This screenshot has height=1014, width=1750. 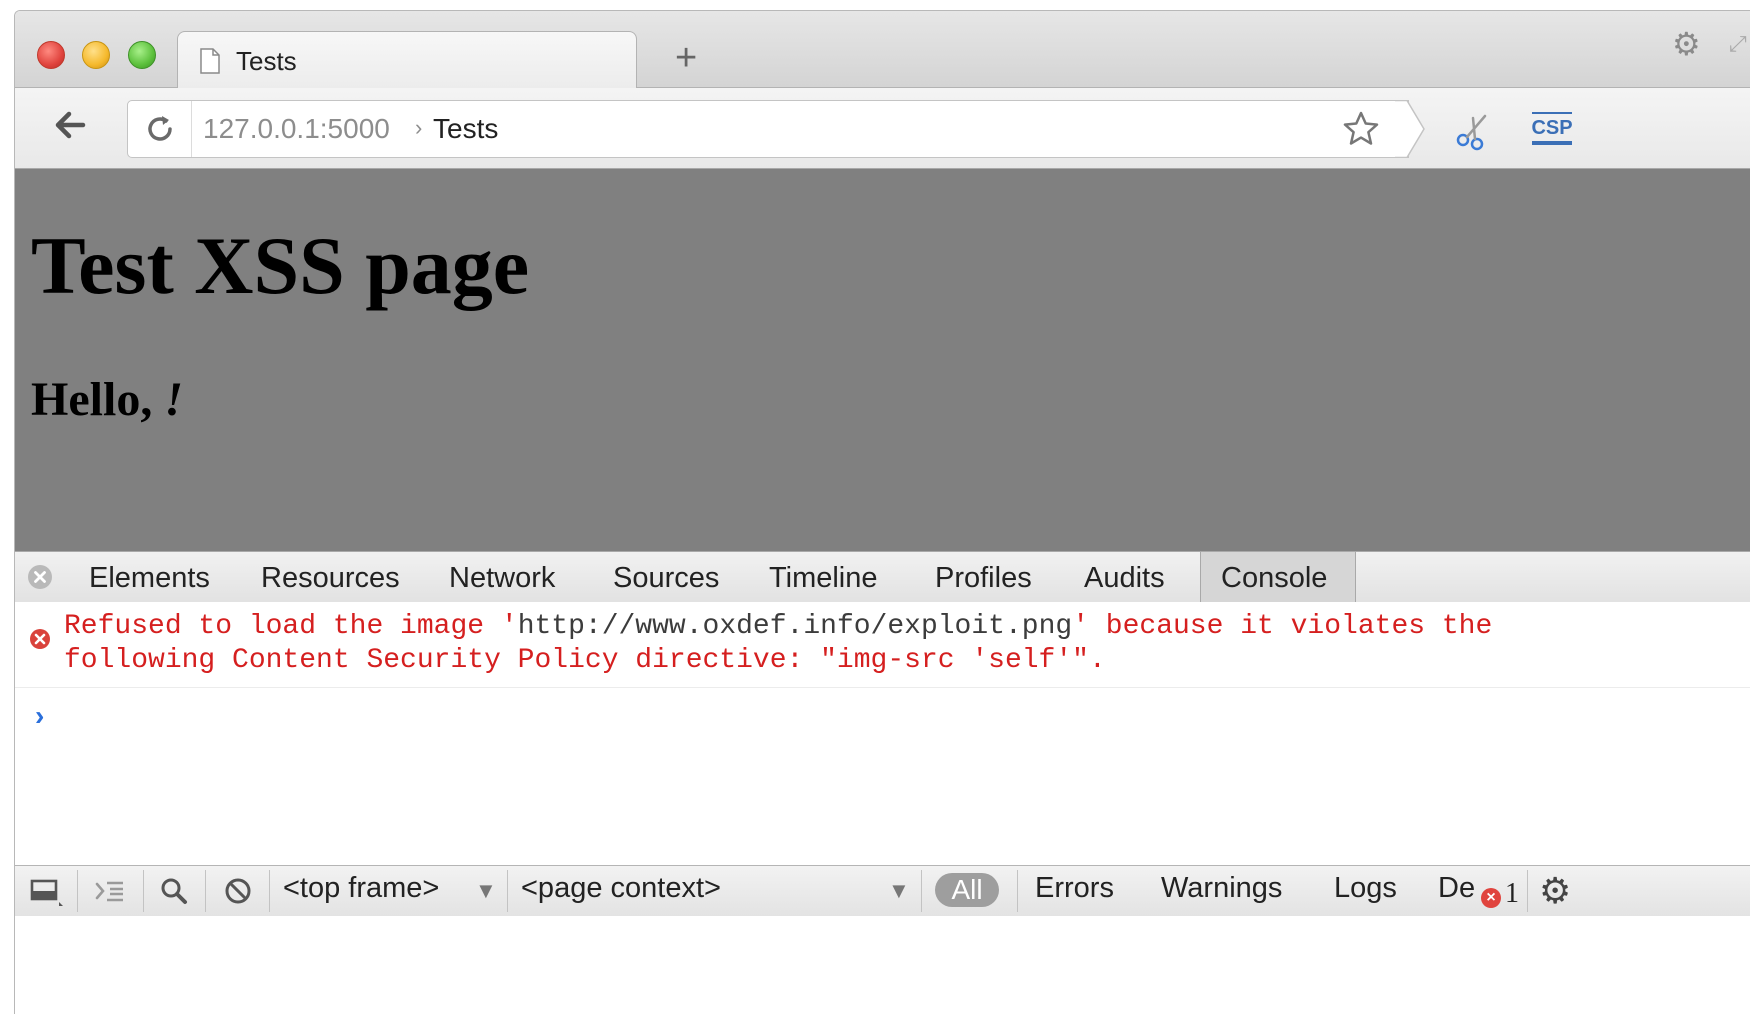 I want to click on tab-strip: Tests + ⚙ ⤢, so click(x=882, y=50).